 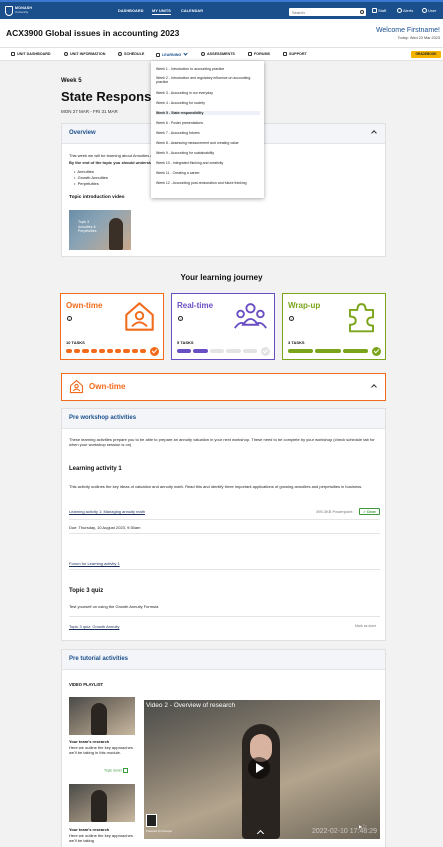 I want to click on nav-dashboard: DASHBOARD, so click(x=131, y=11).